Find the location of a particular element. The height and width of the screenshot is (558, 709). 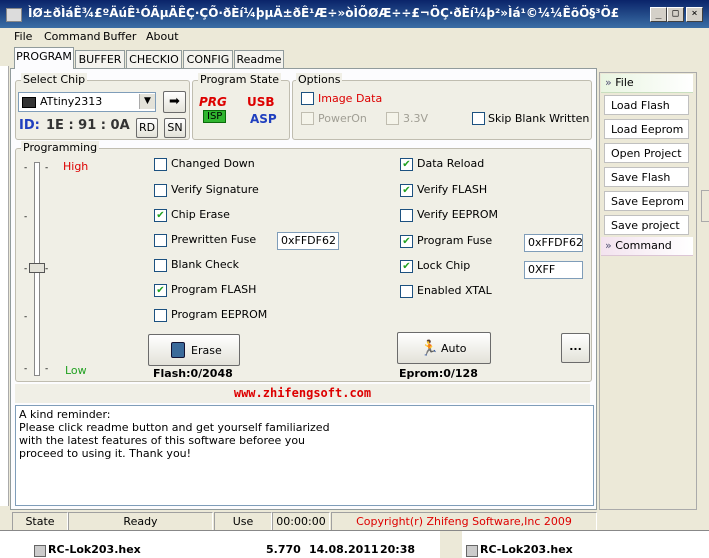

right-checkbox-4: ✔ is located at coordinates (406, 266).